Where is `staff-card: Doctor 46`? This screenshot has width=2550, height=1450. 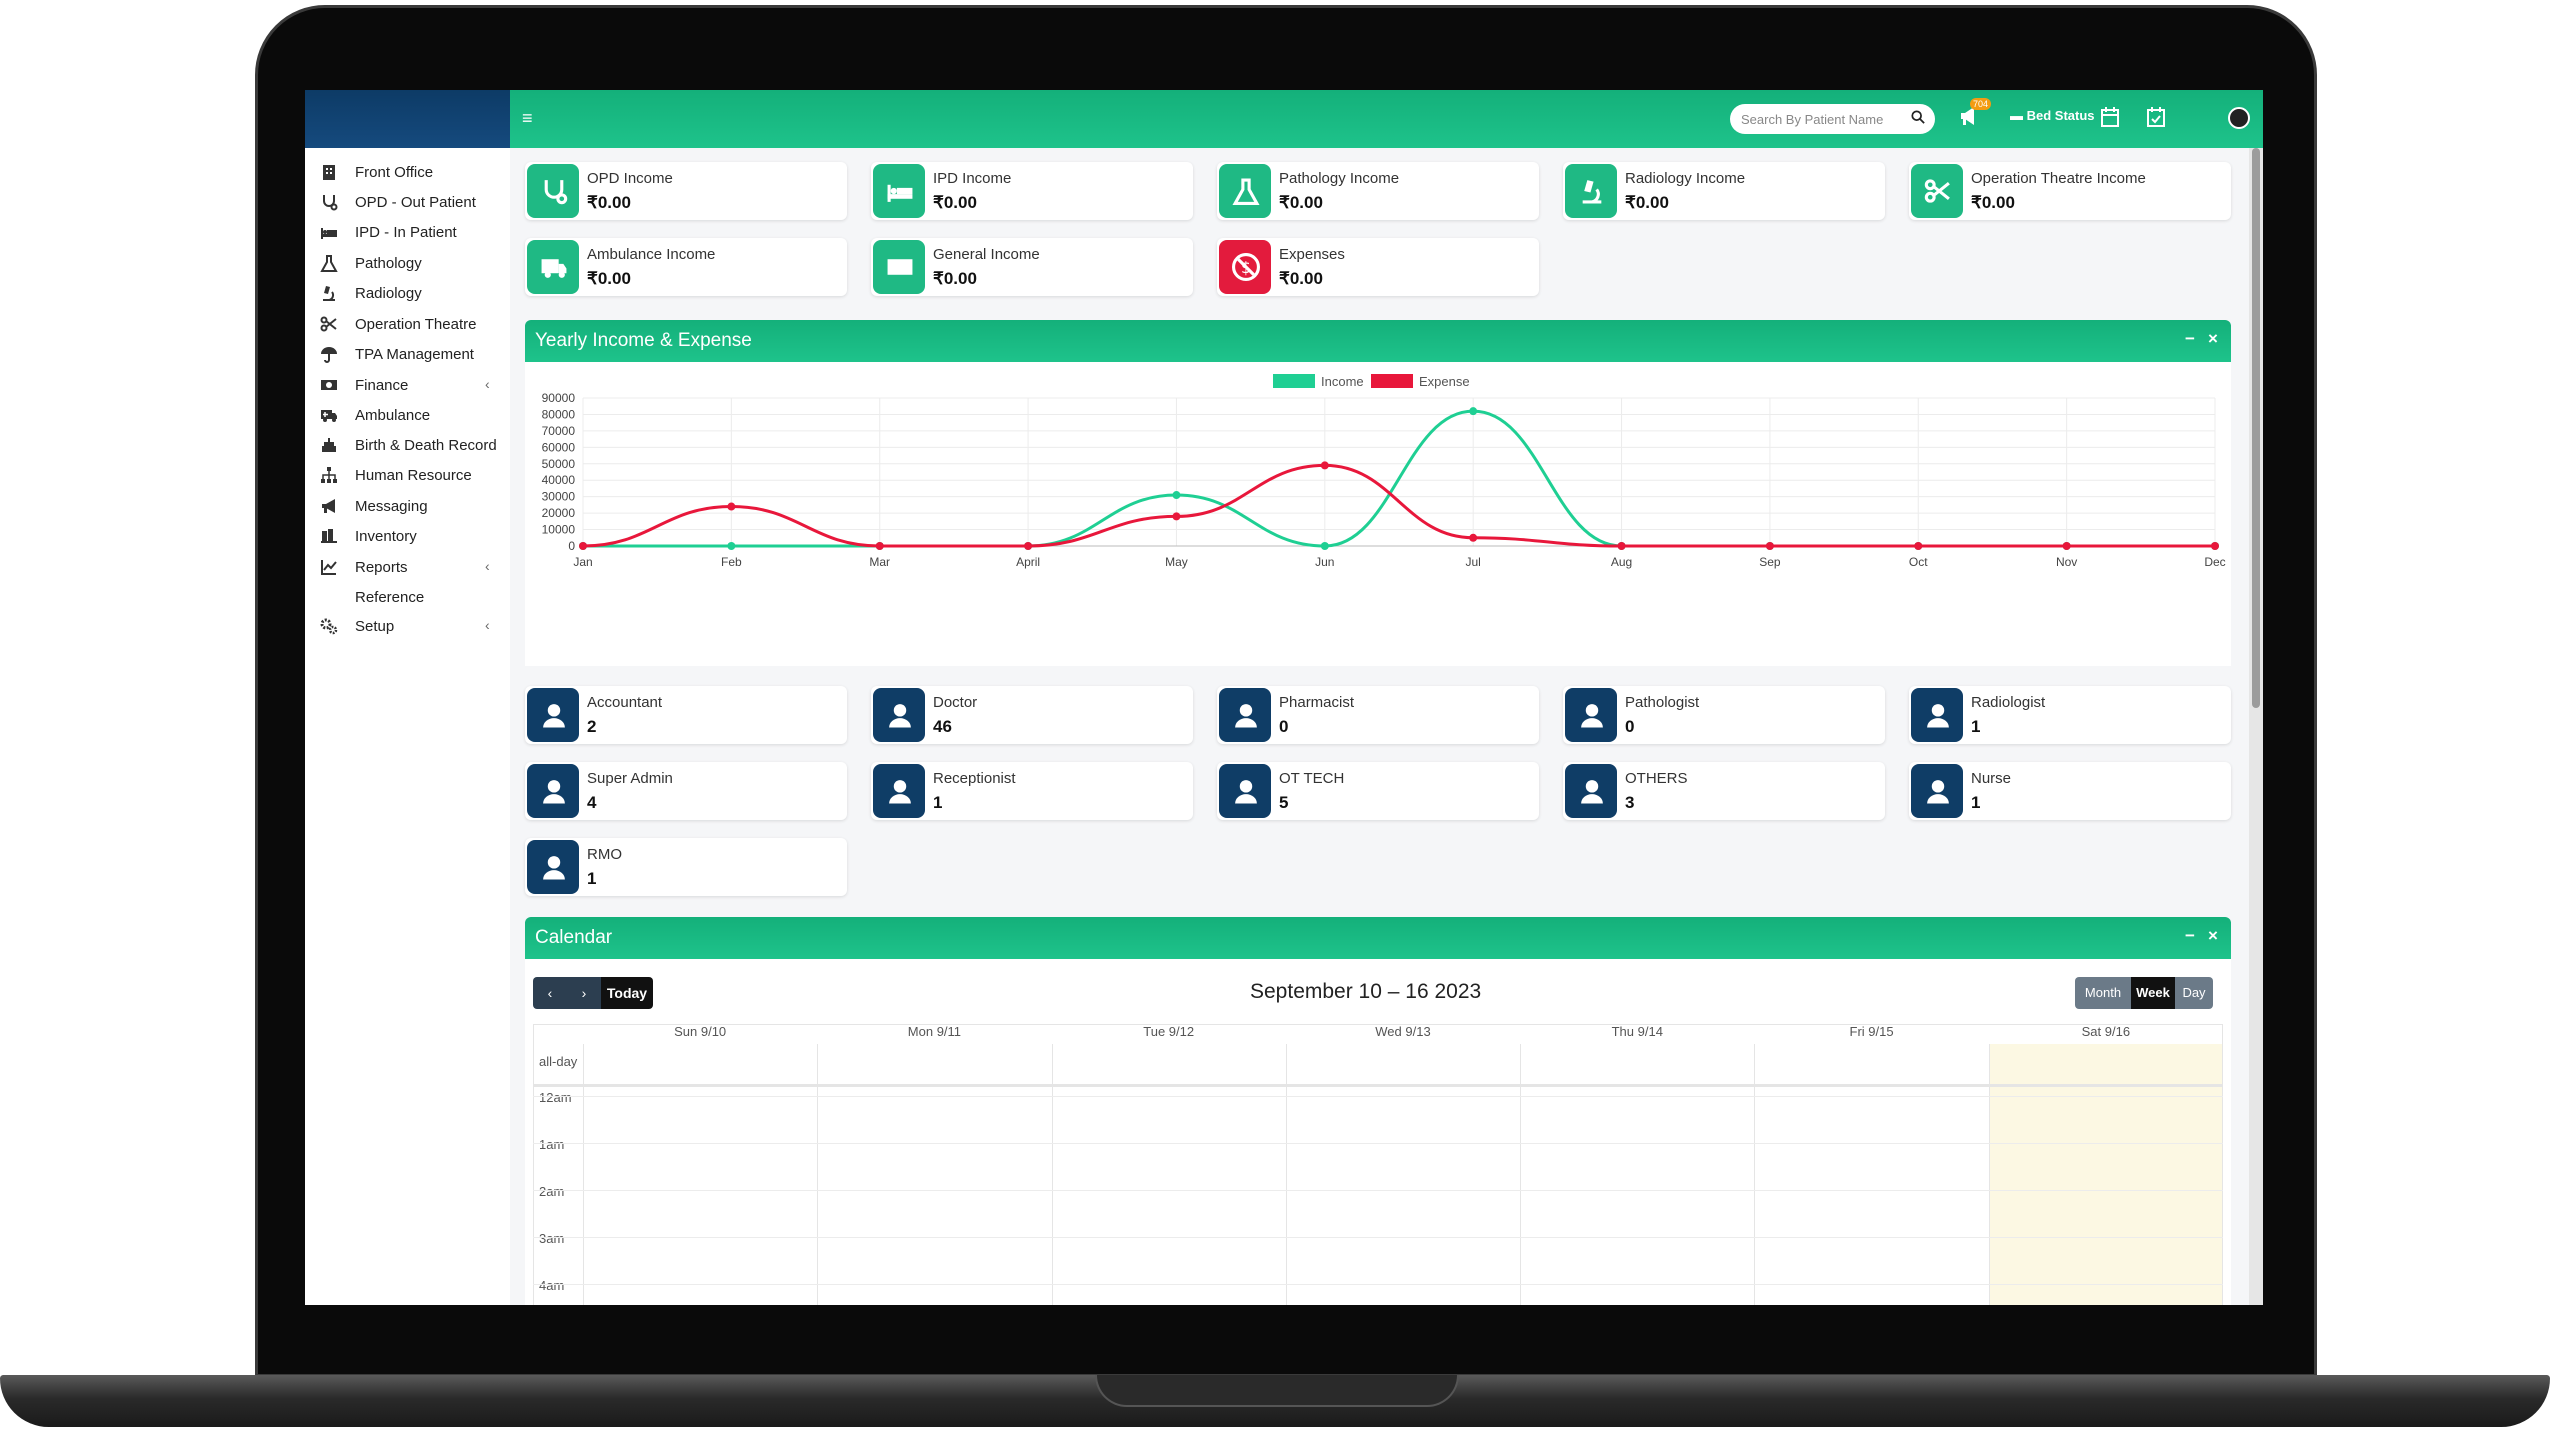 staff-card: Doctor 46 is located at coordinates (1032, 715).